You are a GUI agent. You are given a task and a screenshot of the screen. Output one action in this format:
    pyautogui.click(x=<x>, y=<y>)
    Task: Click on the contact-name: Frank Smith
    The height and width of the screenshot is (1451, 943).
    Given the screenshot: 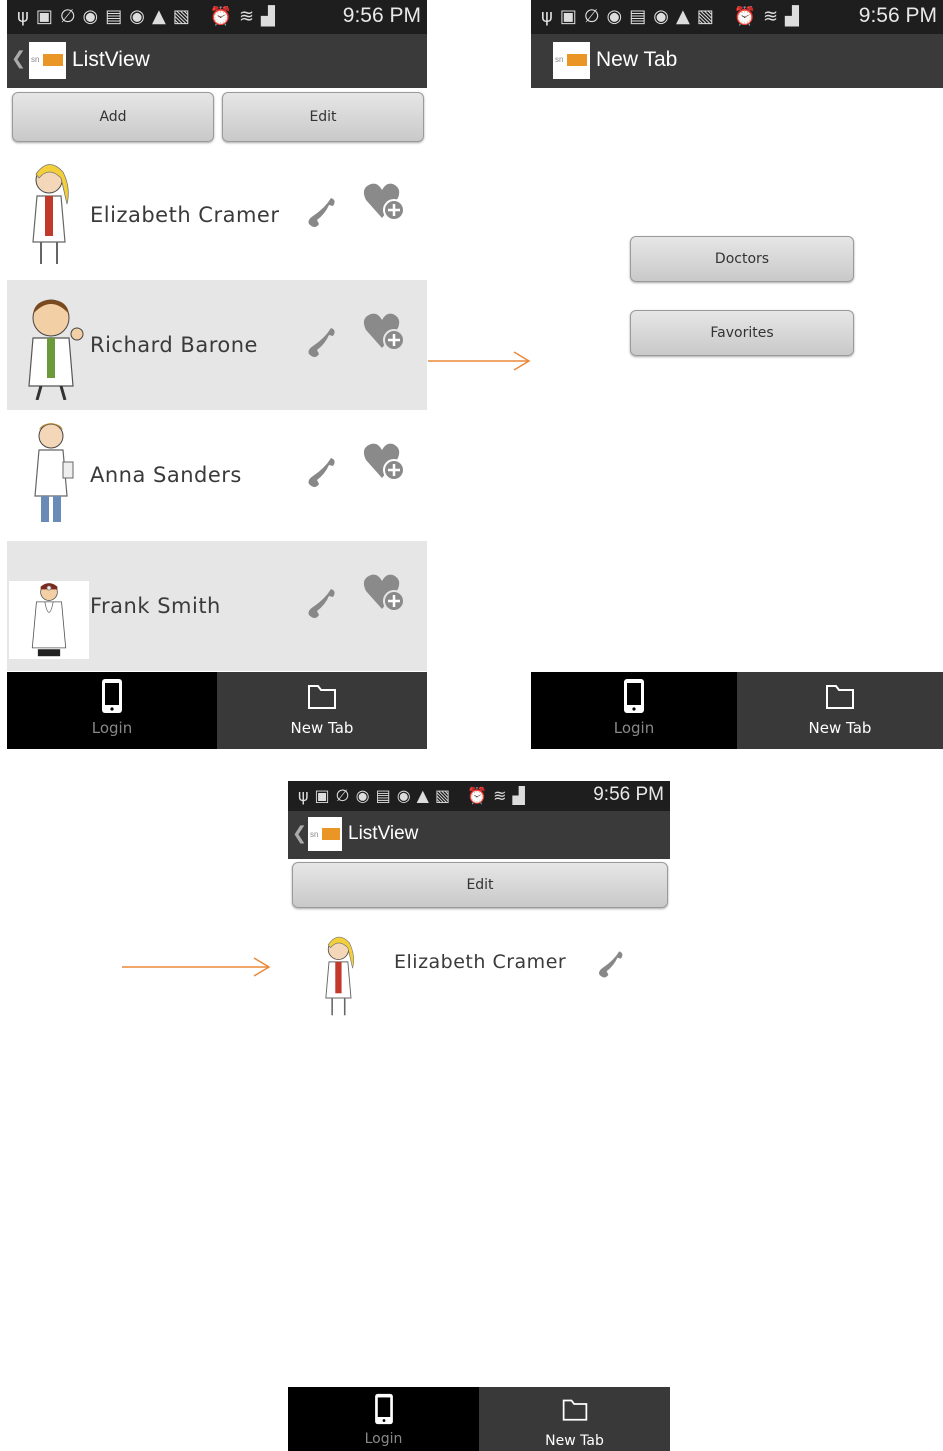 What is the action you would take?
    pyautogui.click(x=155, y=606)
    